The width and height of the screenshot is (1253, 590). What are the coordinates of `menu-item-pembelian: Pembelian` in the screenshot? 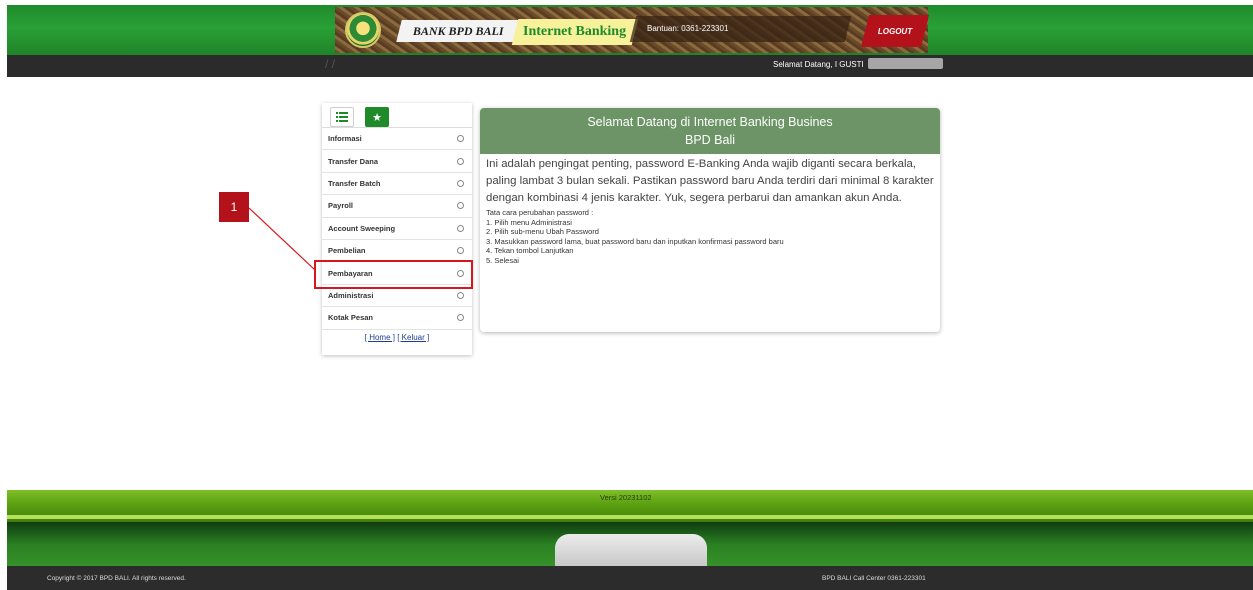 It's located at (397, 251).